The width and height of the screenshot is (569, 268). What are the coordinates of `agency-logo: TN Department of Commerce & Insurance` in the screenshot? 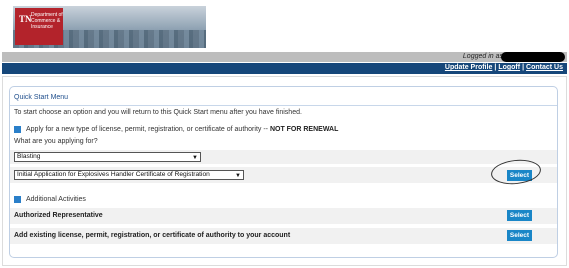 It's located at (39, 26).